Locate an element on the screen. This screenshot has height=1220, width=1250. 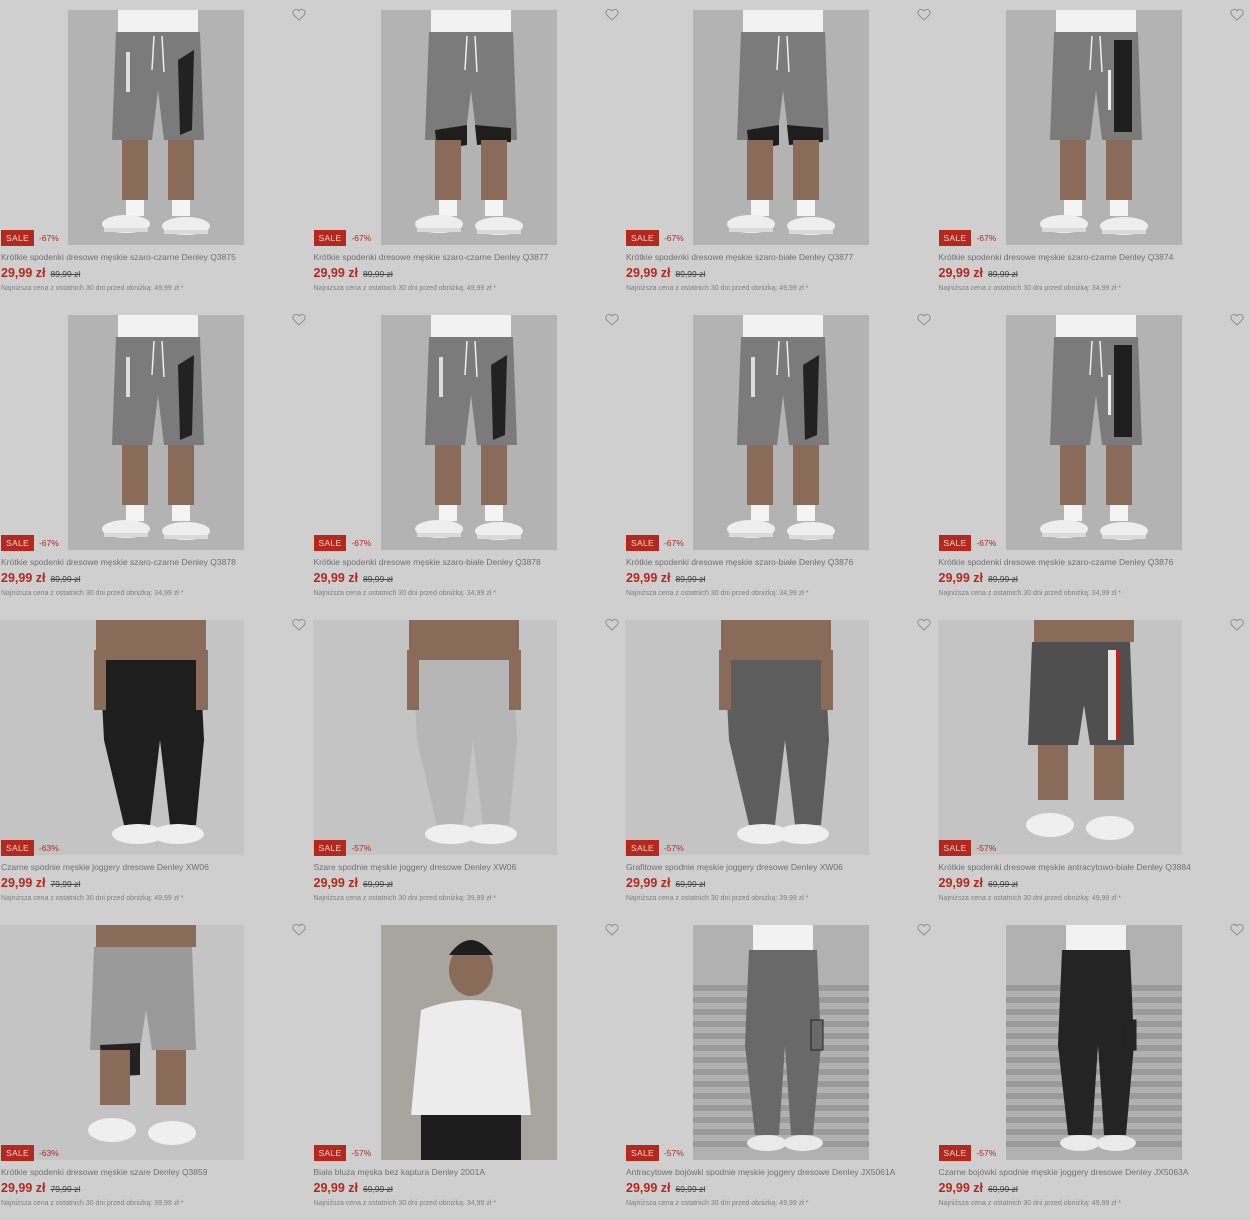
badge-row: SALE -57% is located at coordinates (655, 1153).